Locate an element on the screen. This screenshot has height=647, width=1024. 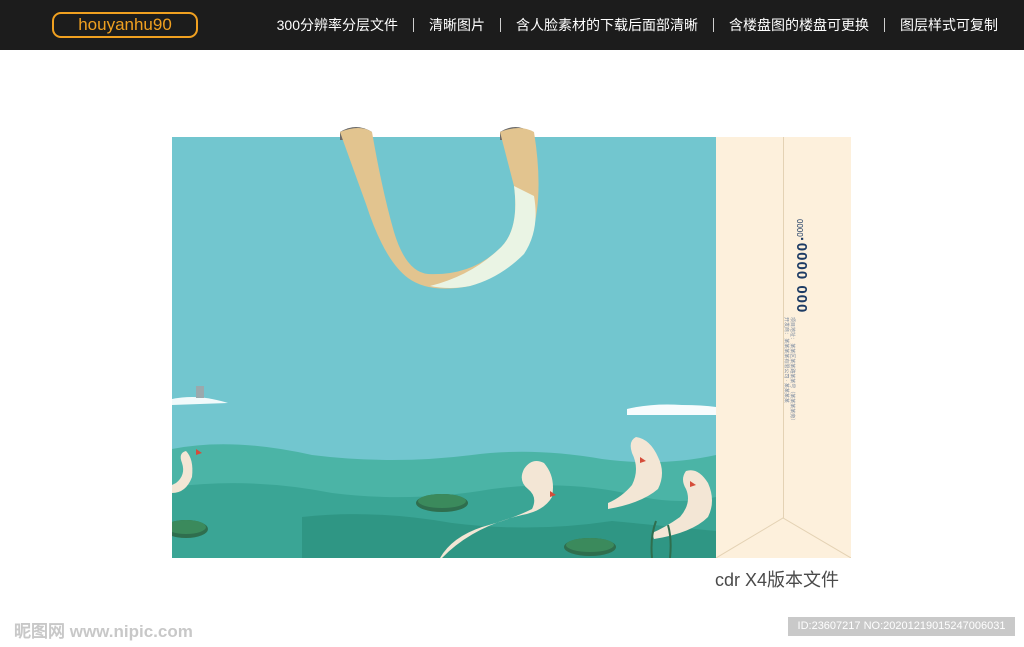
lake-illustration is located at coordinates (444, 477).